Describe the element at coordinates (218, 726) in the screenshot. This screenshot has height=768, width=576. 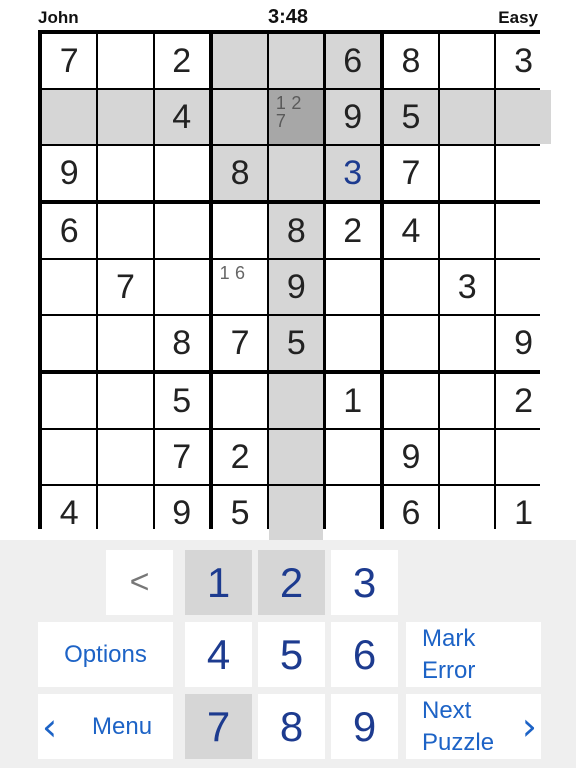
I see `digit-7-button: 7` at that location.